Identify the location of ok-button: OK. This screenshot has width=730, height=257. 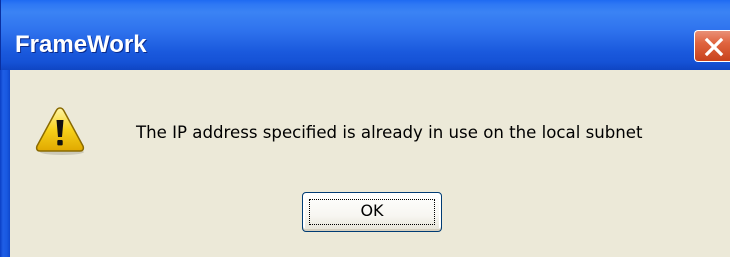
(372, 212).